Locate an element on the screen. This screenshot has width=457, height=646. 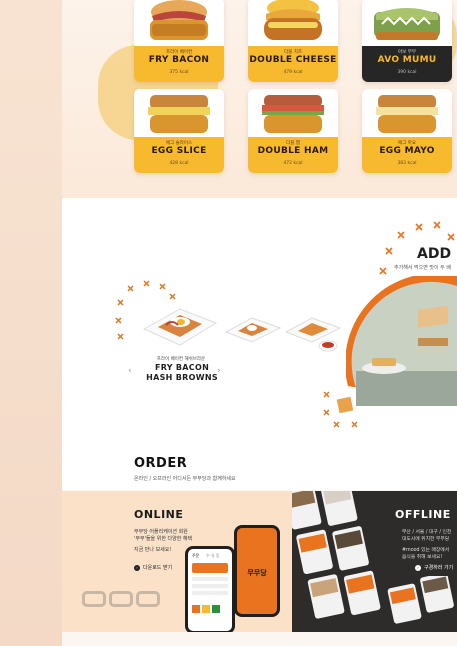
menu-card-fry-bacon: 프라이 베이컨 FRY BACON 375 kcal is located at coordinates (179, 41).